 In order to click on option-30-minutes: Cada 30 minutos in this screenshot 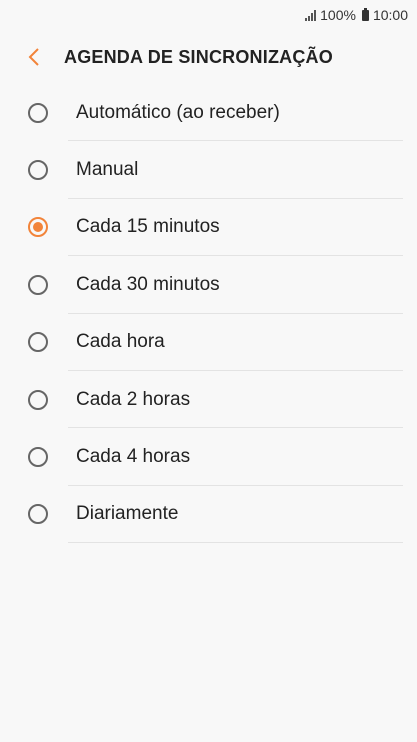, I will do `click(208, 285)`.